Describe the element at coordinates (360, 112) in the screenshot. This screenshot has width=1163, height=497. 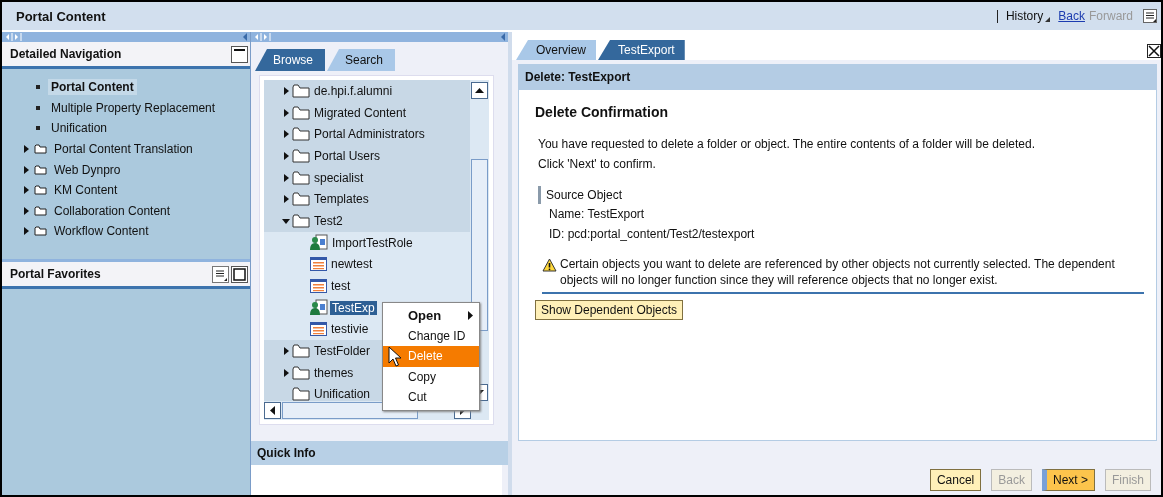
I see `tree-item: Migrated Content` at that location.